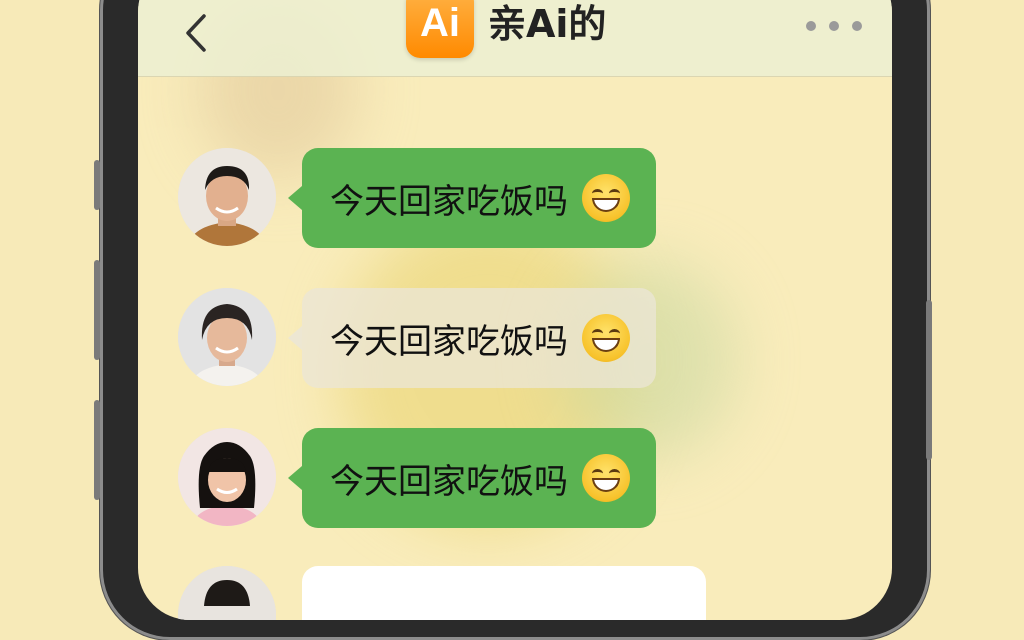  I want to click on message-bubble, so click(504, 593).